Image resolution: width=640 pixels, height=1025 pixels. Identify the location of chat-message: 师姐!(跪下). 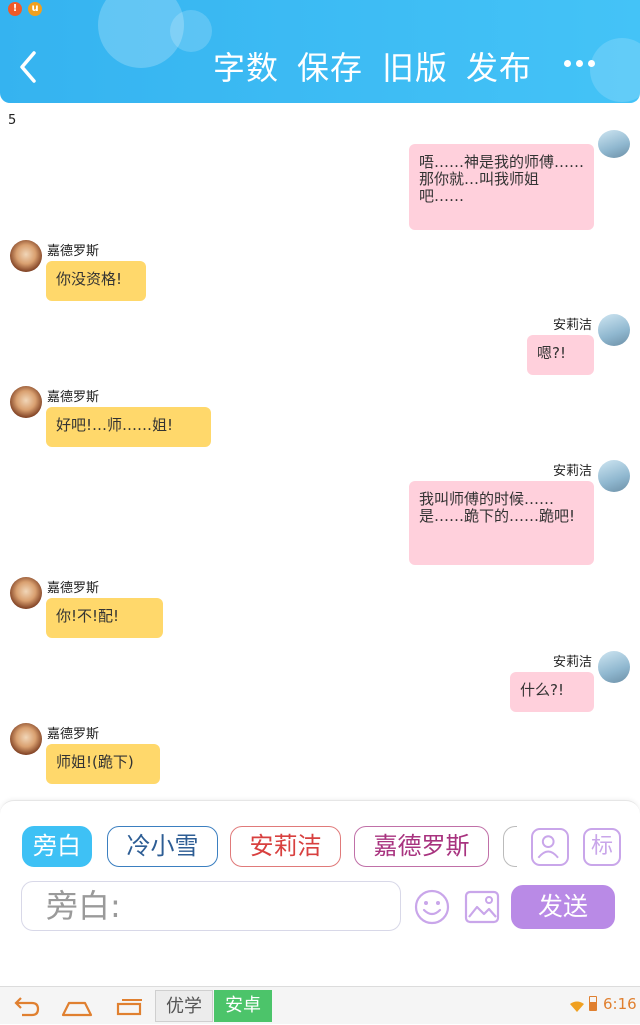
(103, 764).